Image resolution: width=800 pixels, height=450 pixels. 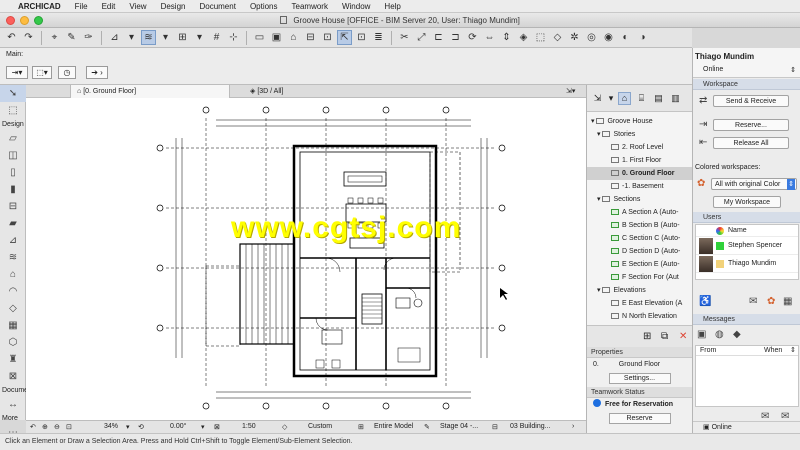 I want to click on tree-item-section: F Section For (Aut, so click(x=639, y=277).